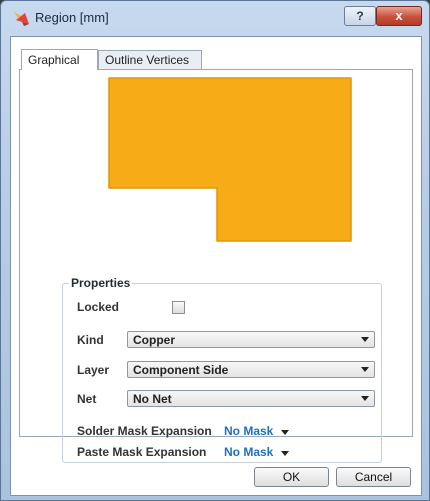 The width and height of the screenshot is (430, 501). Describe the element at coordinates (21, 19) in the screenshot. I see `region-tool-icon` at that location.